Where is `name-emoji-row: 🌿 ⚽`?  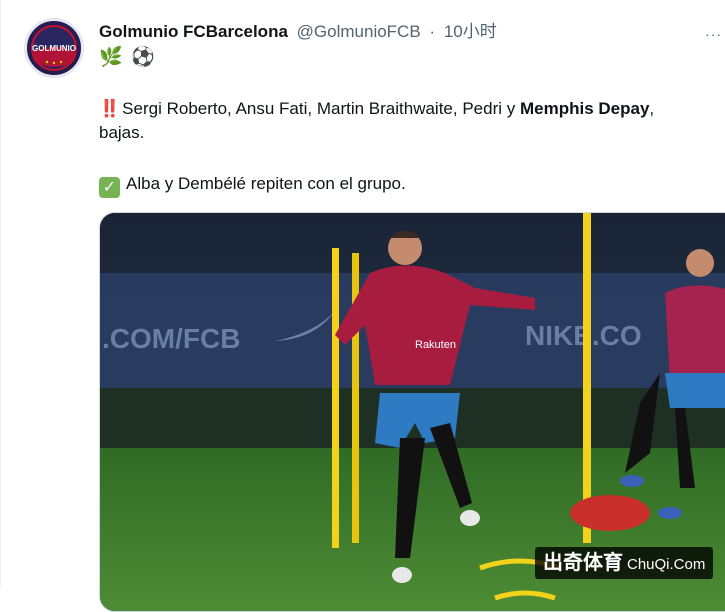
name-emoji-row: 🌿 ⚽ is located at coordinates (128, 58).